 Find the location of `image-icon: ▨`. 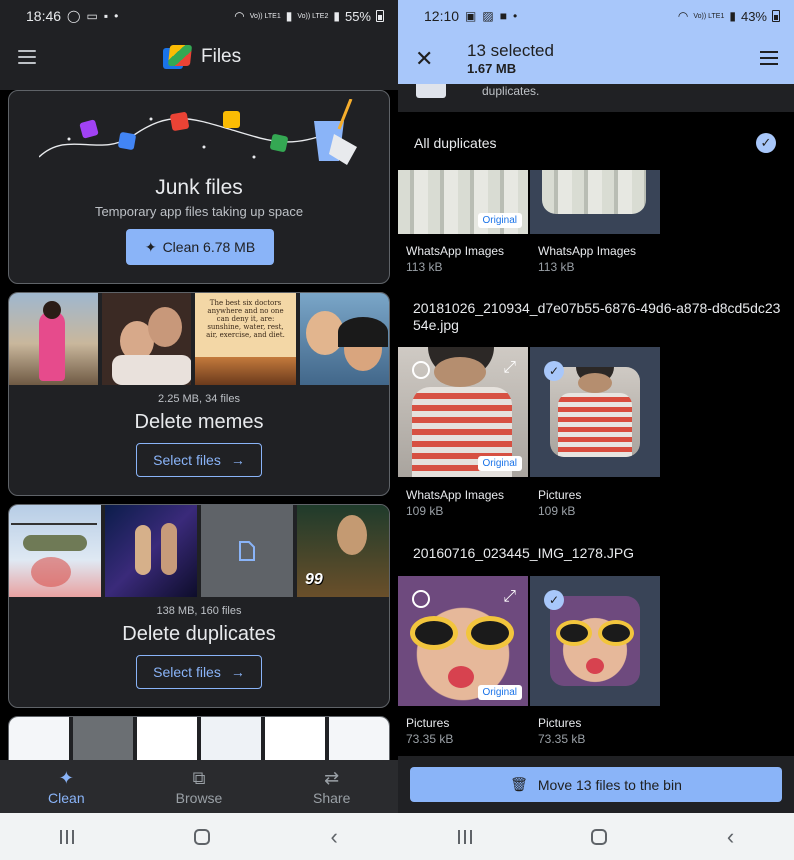

image-icon: ▨ is located at coordinates (488, 16).